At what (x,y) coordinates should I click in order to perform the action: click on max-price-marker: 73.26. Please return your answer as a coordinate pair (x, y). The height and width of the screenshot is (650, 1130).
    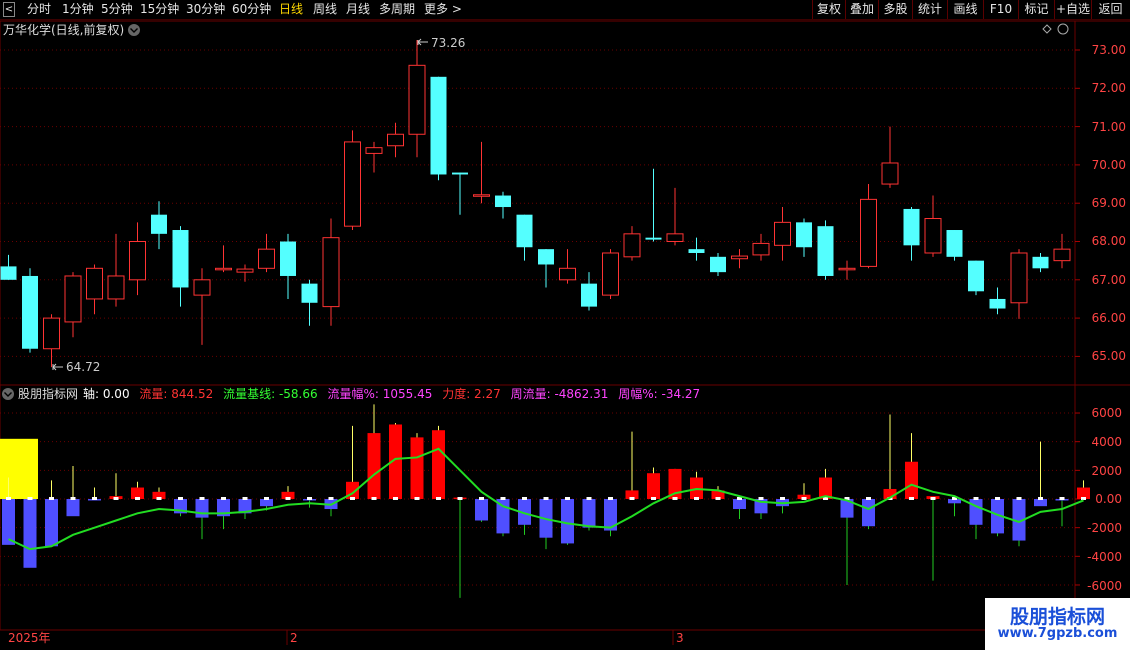
    Looking at the image, I should click on (441, 43).